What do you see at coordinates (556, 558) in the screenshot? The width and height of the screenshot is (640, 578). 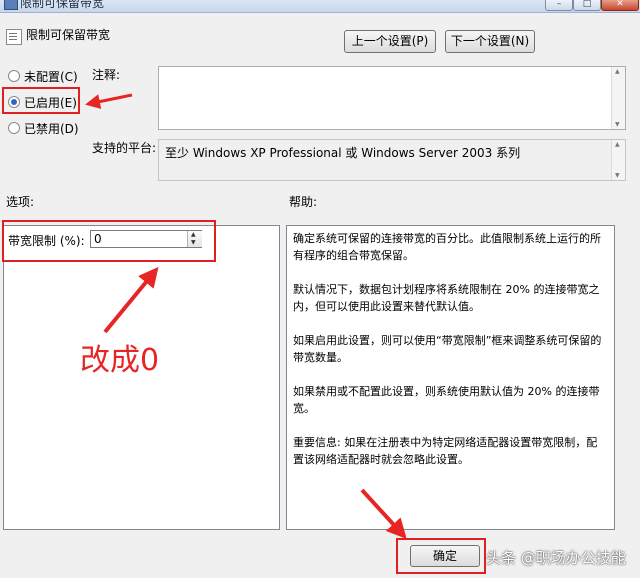 I see `watermark-text: 头条 @职场办公技能` at bounding box center [556, 558].